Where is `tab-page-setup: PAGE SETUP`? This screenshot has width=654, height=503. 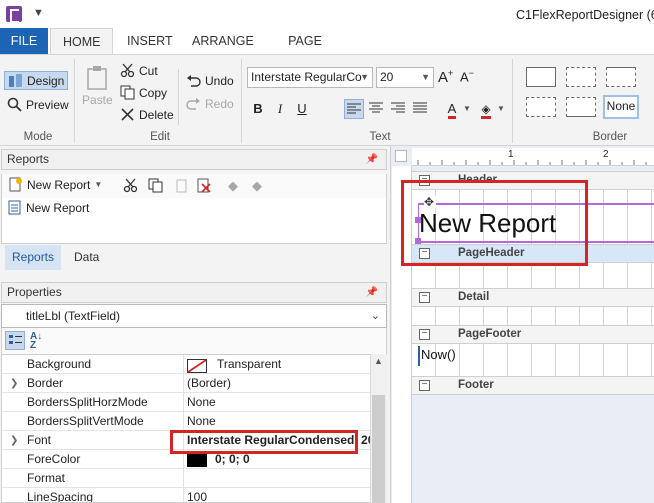 tab-page-setup: PAGE SETUP is located at coordinates (305, 51).